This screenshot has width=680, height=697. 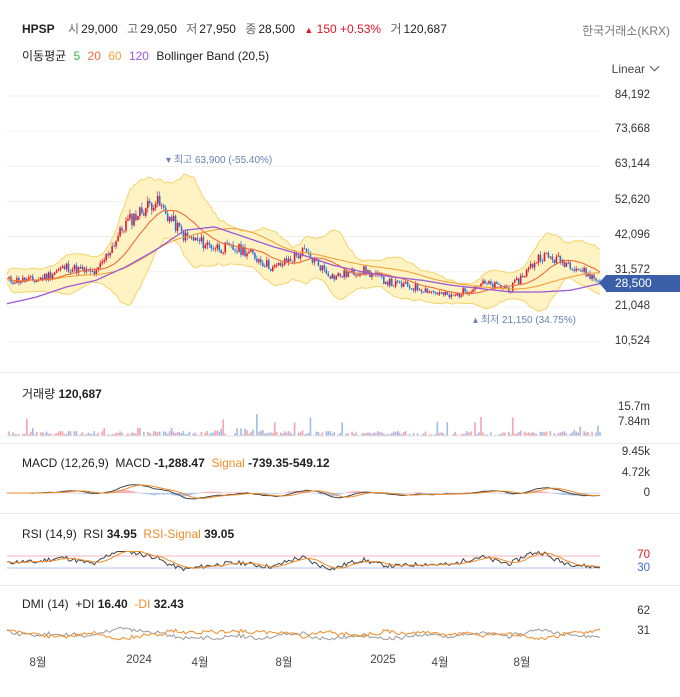 What do you see at coordinates (632, 95) in the screenshot?
I see `price-axis-label: 84,192` at bounding box center [632, 95].